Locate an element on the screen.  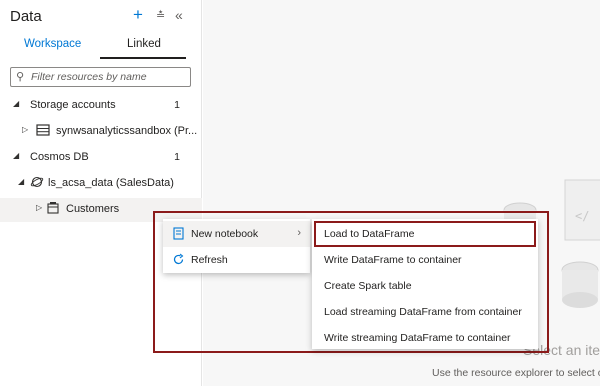
add-icon: + is located at coordinates (138, 15).